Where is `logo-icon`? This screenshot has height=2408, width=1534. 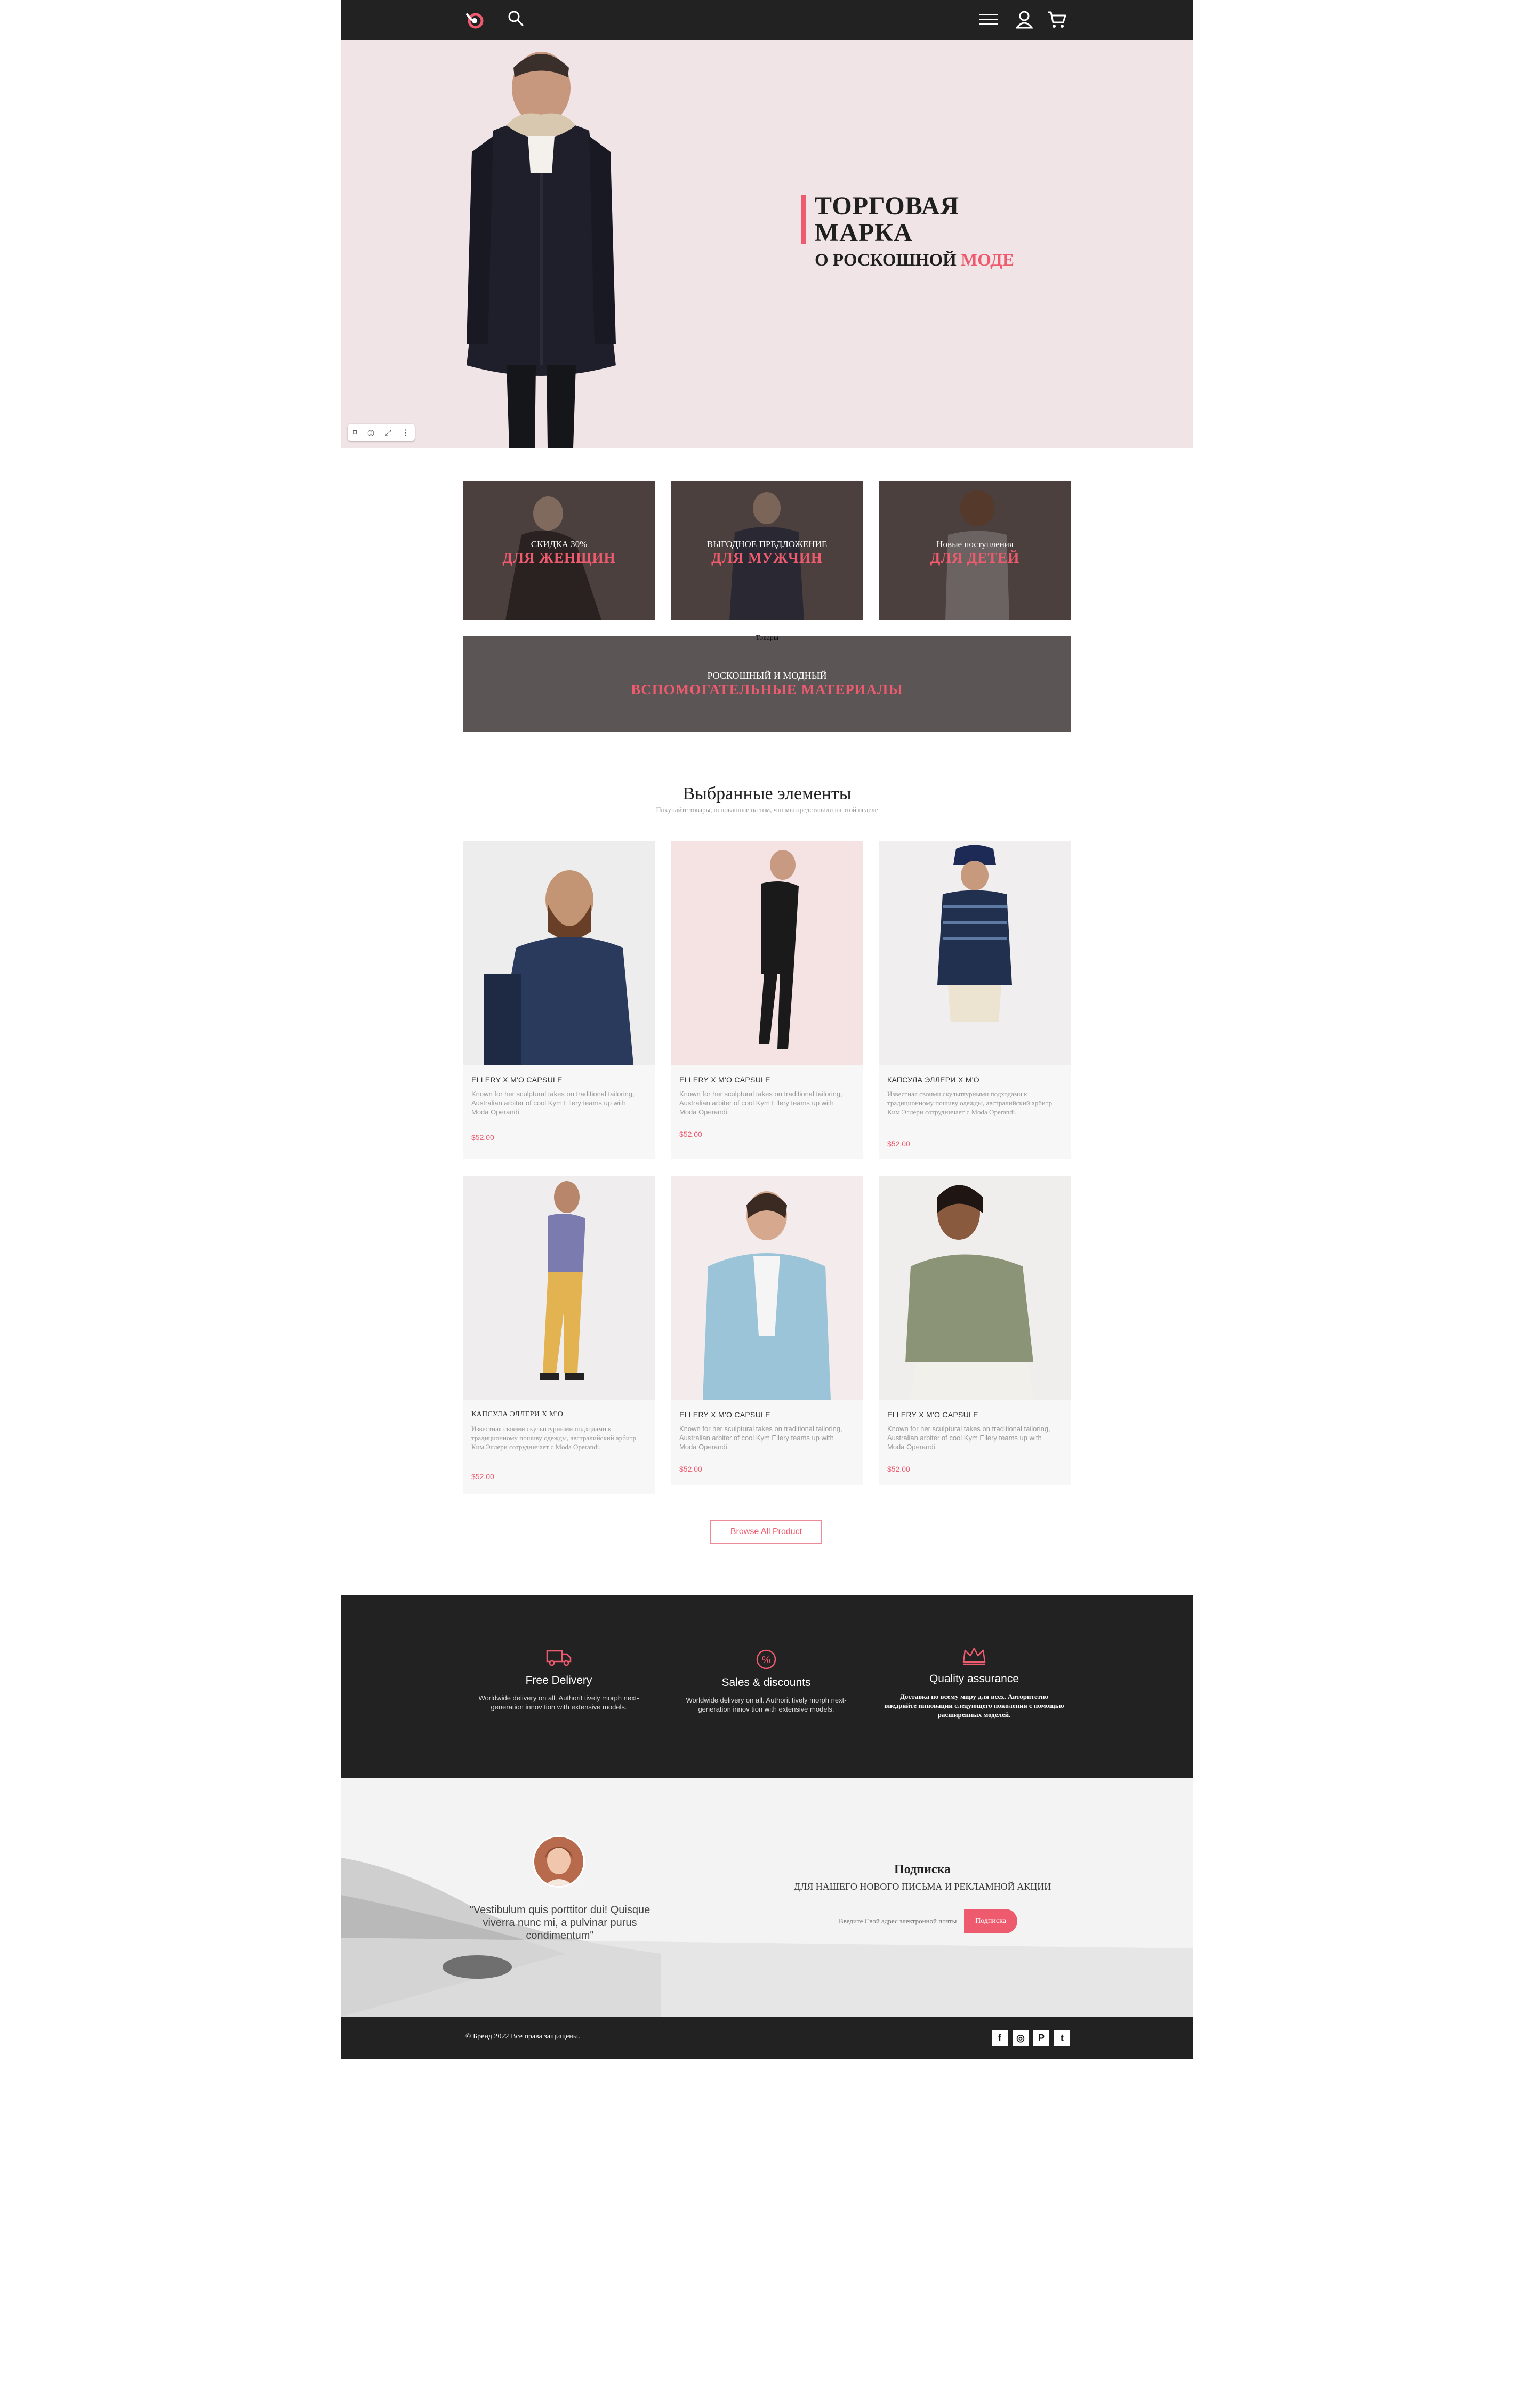 logo-icon is located at coordinates (474, 19).